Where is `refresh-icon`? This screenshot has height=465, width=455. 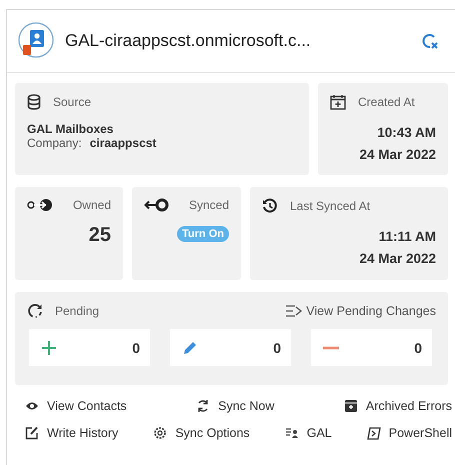
refresh-icon is located at coordinates (35, 311).